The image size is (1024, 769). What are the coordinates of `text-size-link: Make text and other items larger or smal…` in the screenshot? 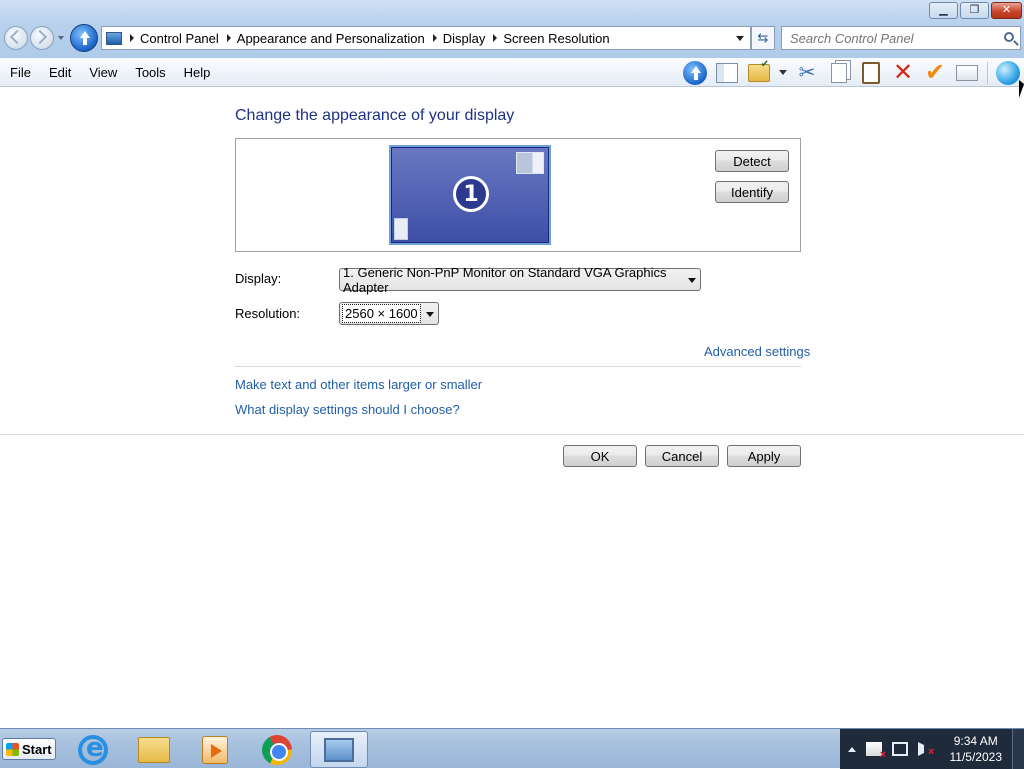 It's located at (358, 384).